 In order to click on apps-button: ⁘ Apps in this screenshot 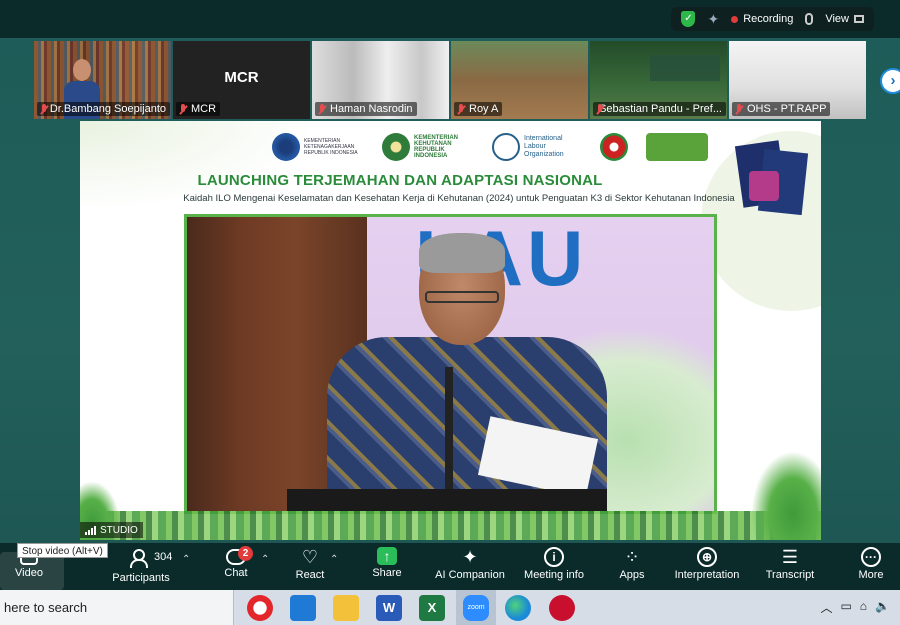, I will do `click(632, 568)`.